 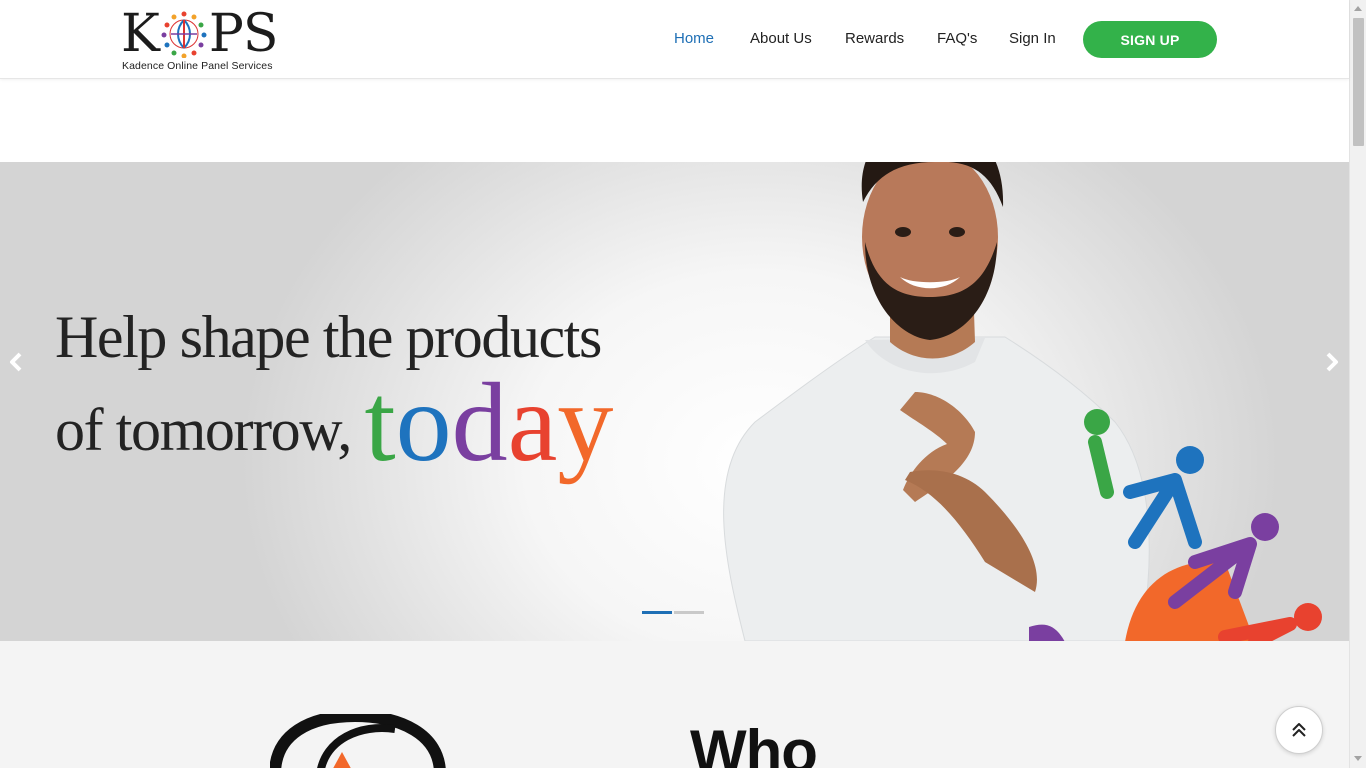 I want to click on scroll-to-top-button, so click(x=1299, y=730).